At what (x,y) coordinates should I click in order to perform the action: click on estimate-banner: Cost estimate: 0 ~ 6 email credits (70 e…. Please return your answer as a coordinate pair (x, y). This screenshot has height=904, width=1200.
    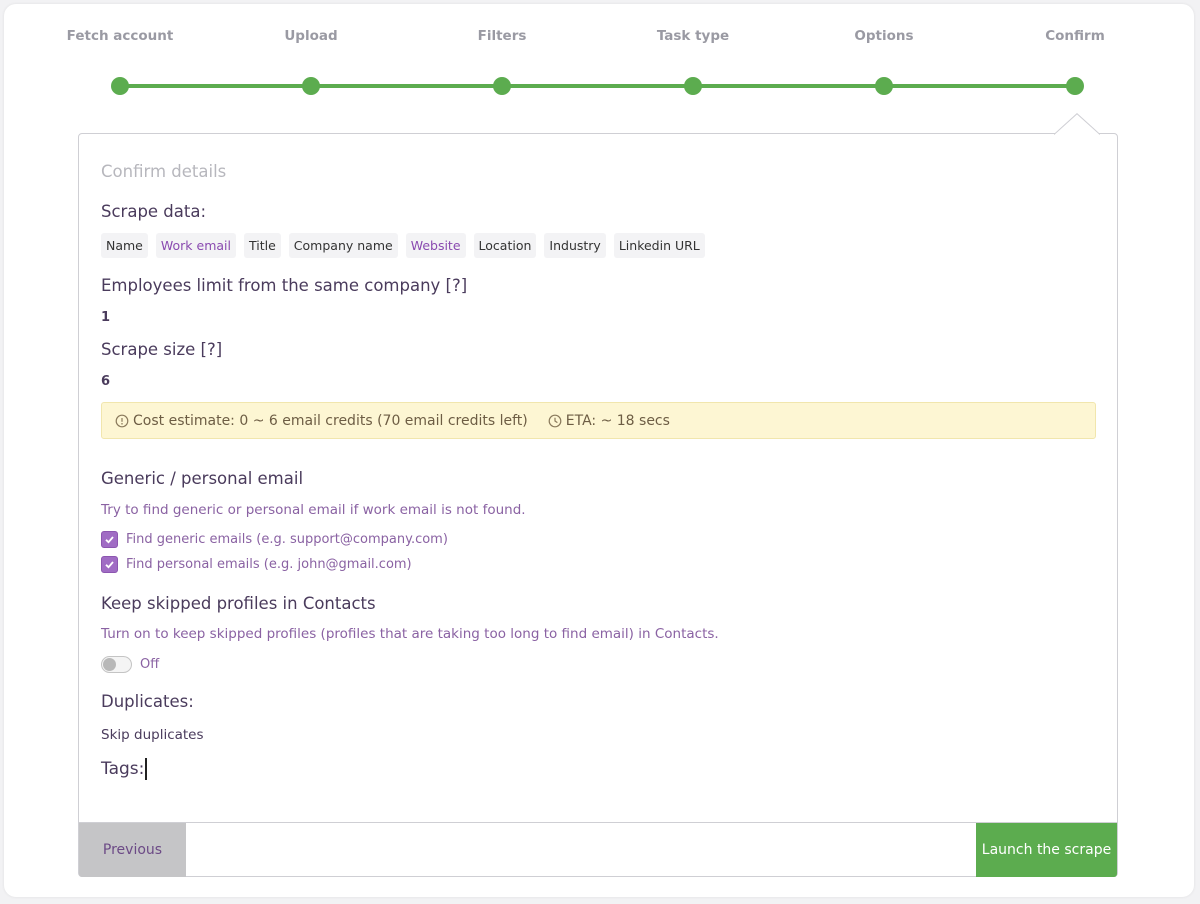
    Looking at the image, I should click on (598, 420).